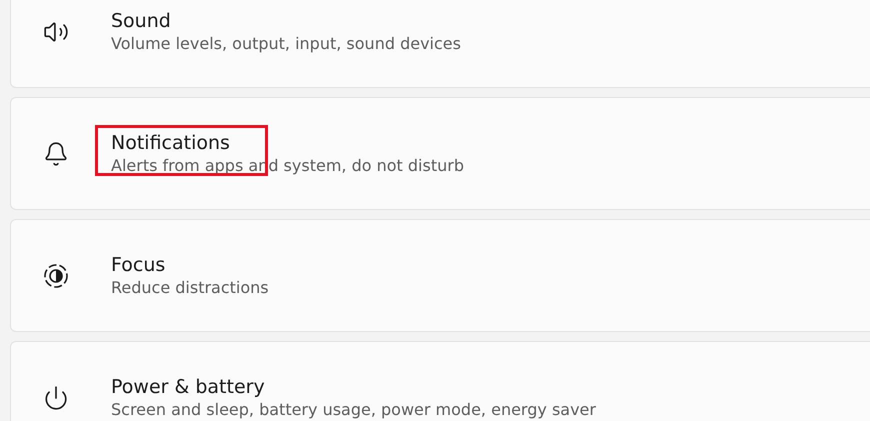 This screenshot has height=421, width=870. Describe the element at coordinates (56, 153) in the screenshot. I see `bell-icon` at that location.